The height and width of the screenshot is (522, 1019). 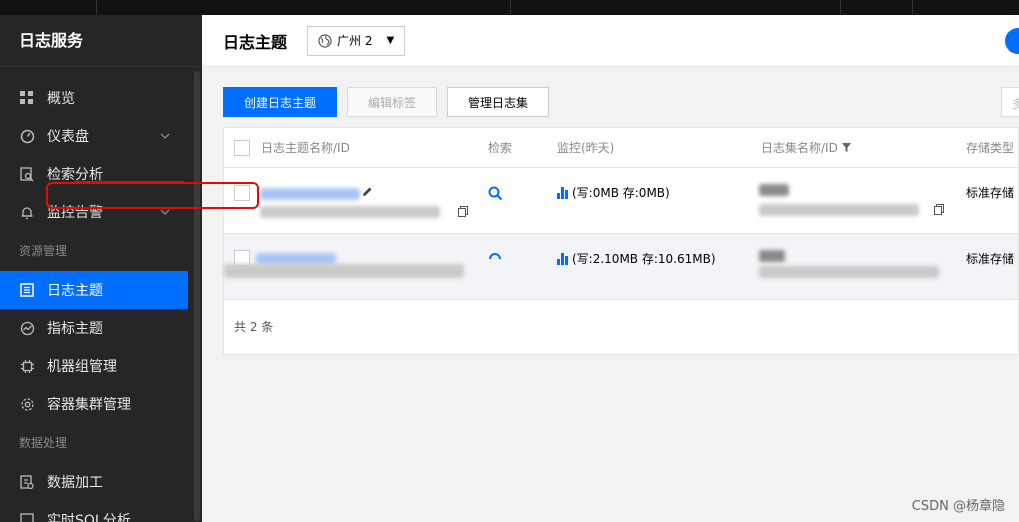 I want to click on region-select: 广州 2 ▼, so click(x=356, y=40).